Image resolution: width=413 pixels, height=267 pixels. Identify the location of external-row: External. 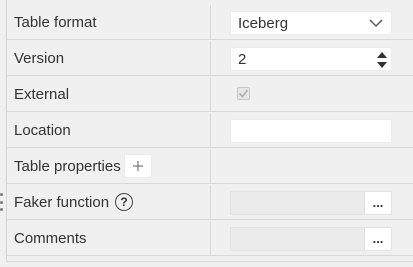
(210, 94).